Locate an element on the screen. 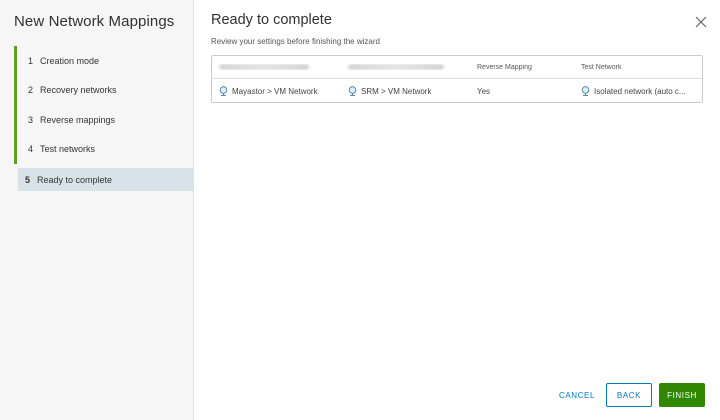  cancel-button: CANCEL is located at coordinates (577, 395).